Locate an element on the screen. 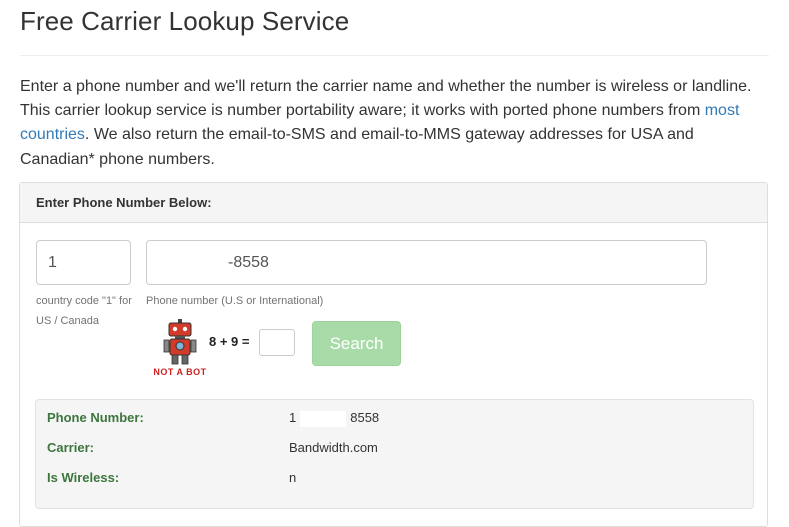  phone-number-value: 1 8558 is located at coordinates (334, 418).